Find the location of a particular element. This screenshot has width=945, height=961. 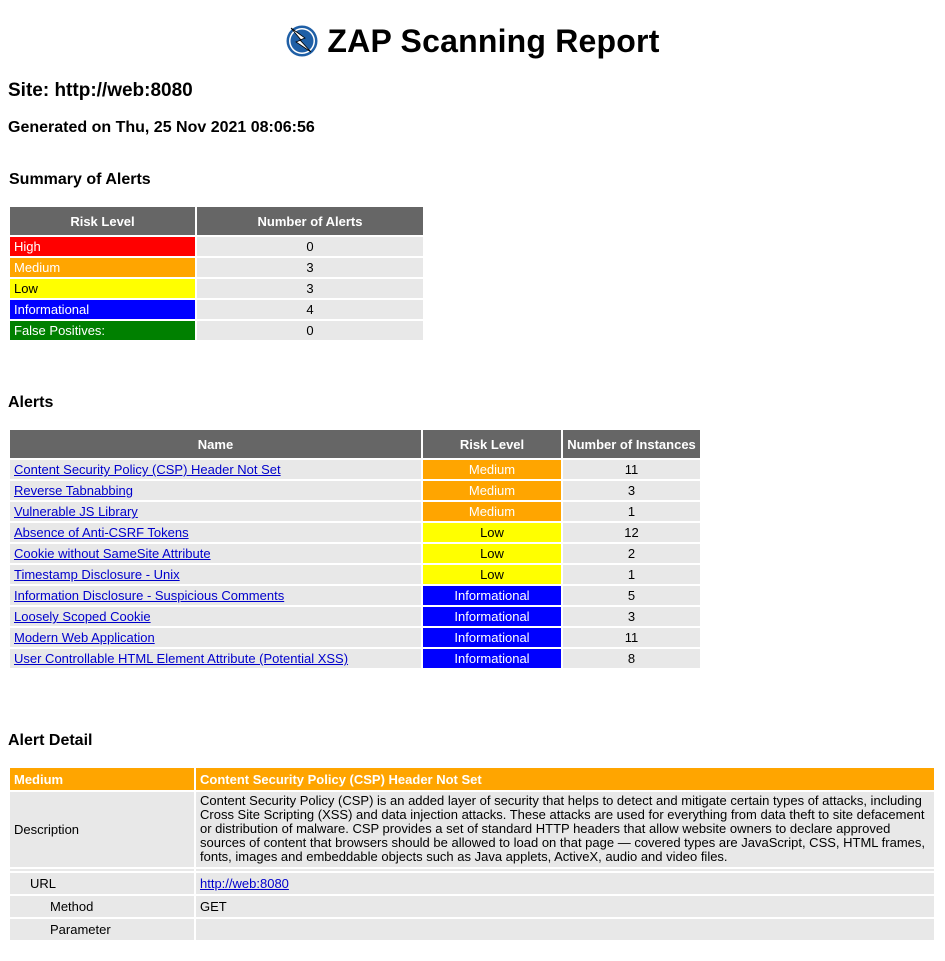

alert-row: Timestamp Disclosure - Unix Low 1 is located at coordinates (355, 574).